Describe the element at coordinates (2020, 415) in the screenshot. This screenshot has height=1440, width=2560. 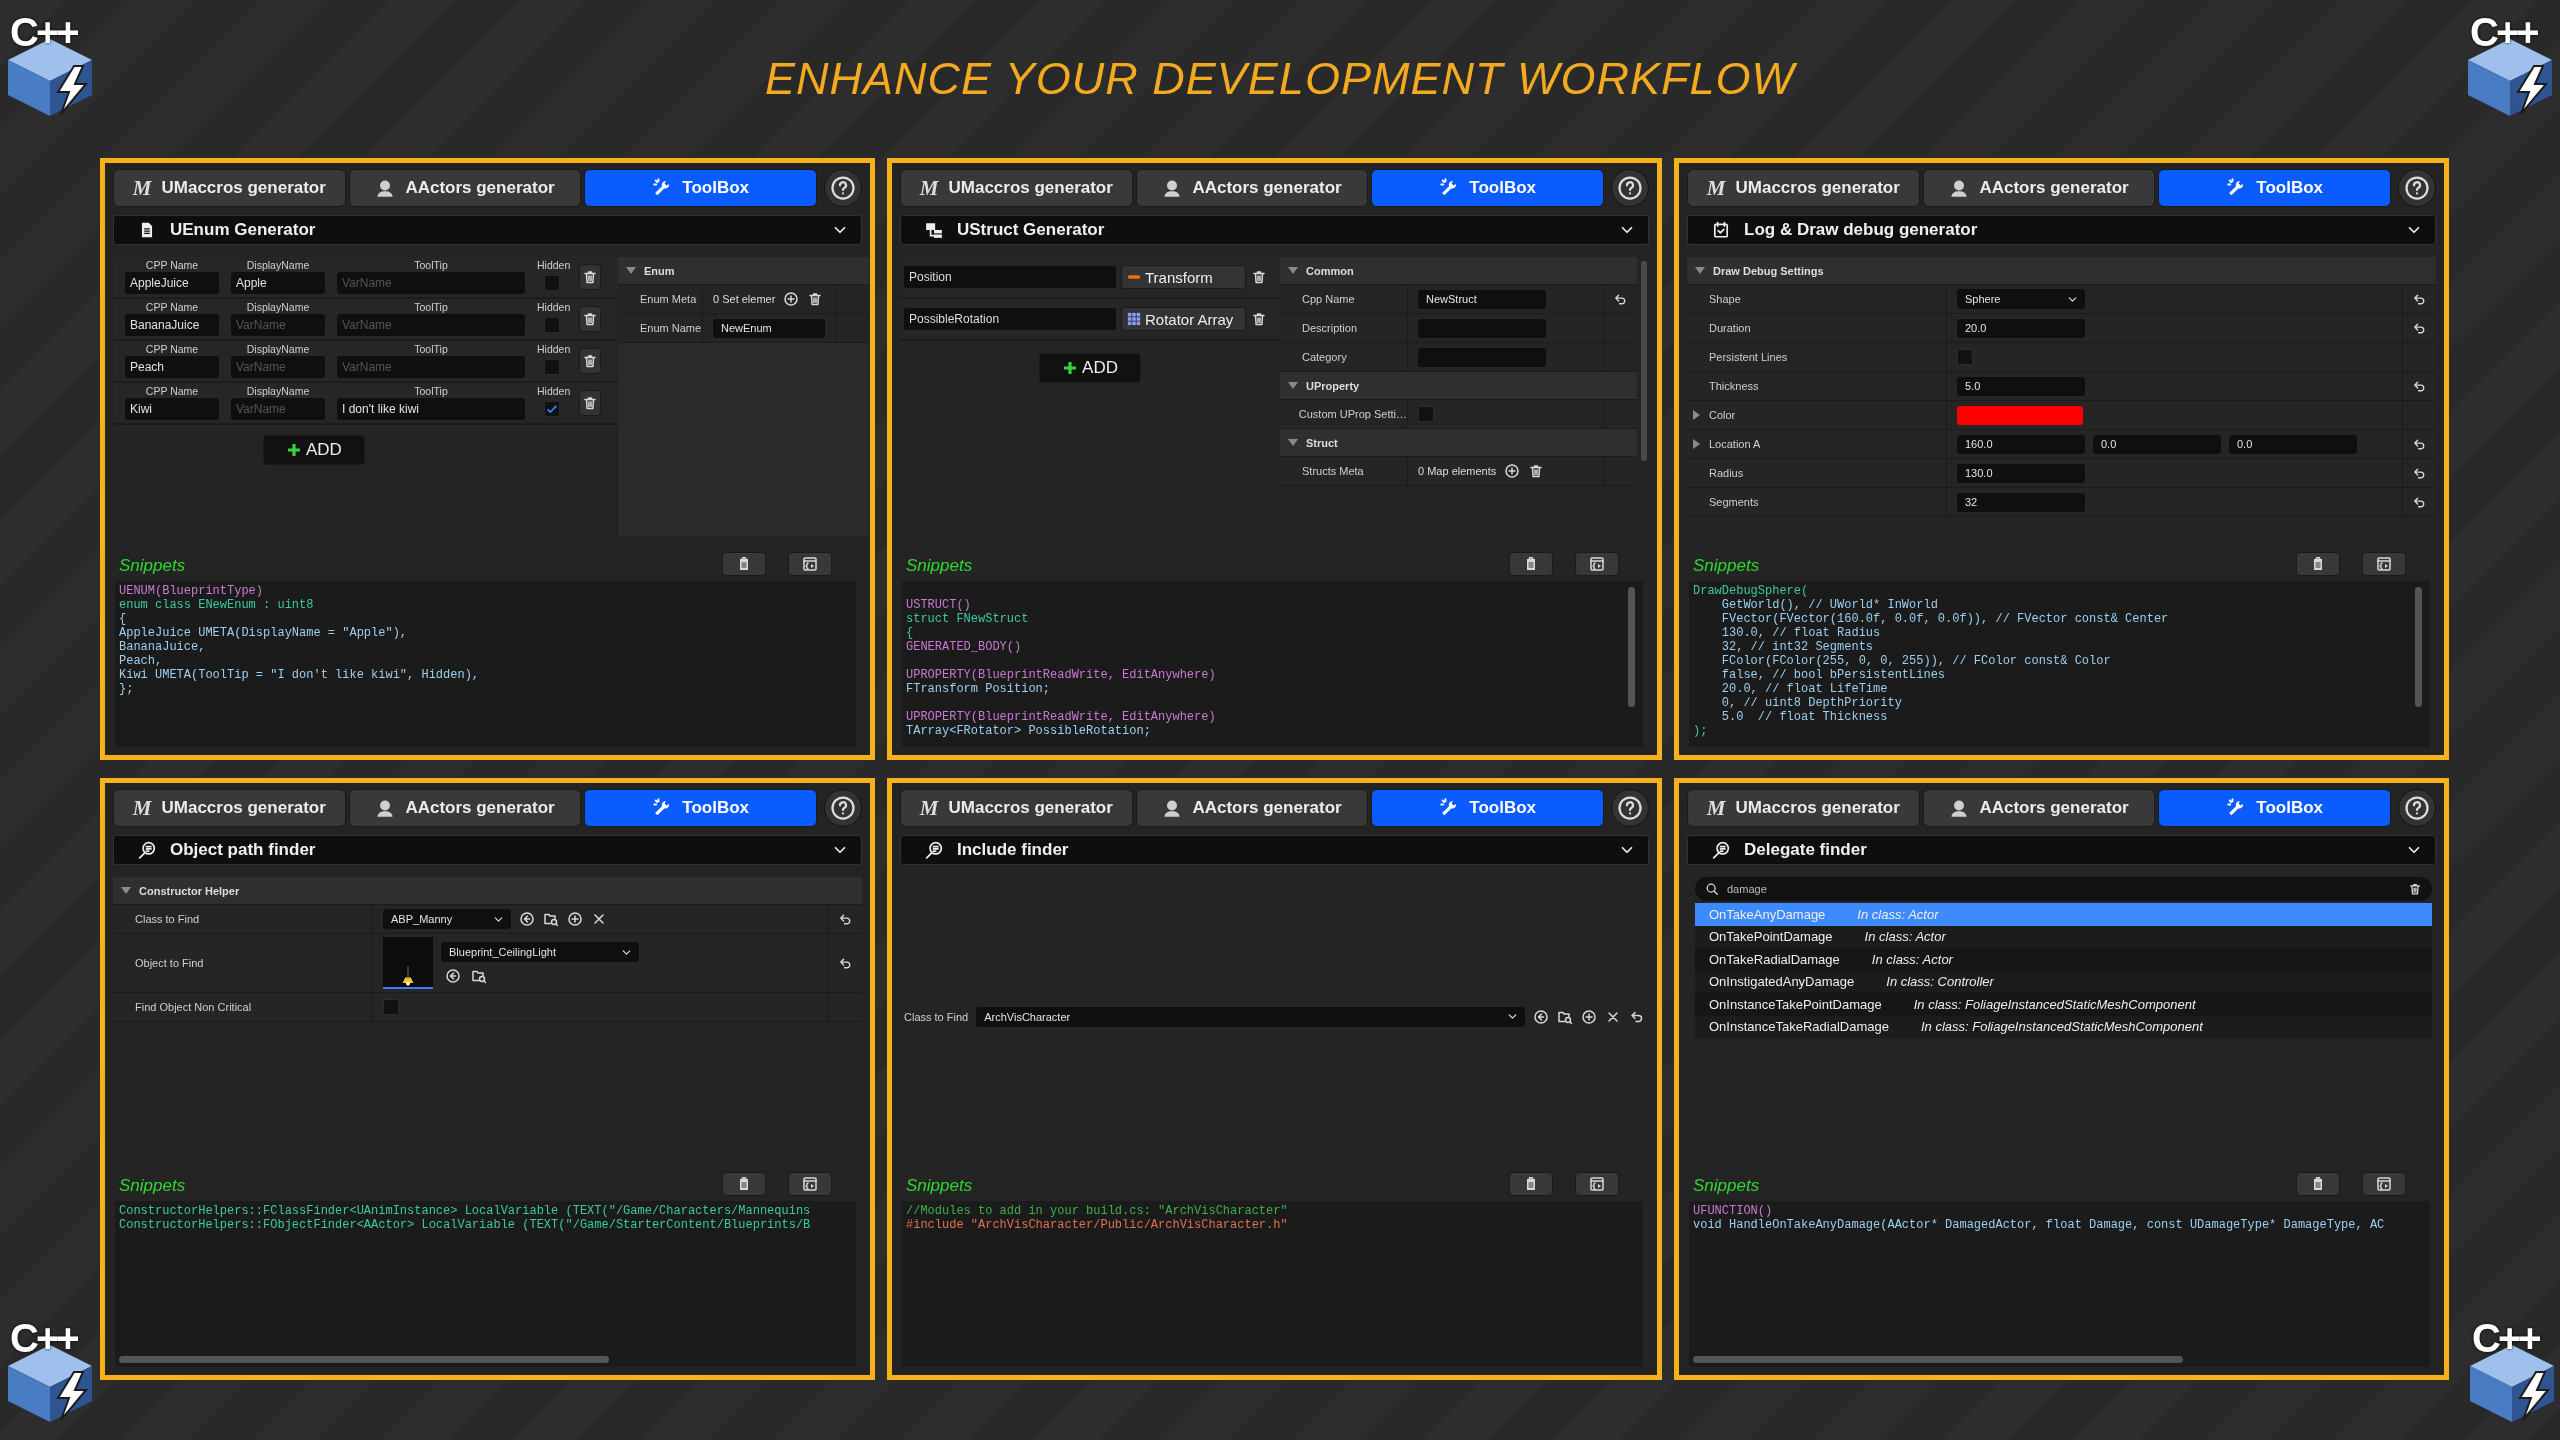
I see `color-swatch` at that location.